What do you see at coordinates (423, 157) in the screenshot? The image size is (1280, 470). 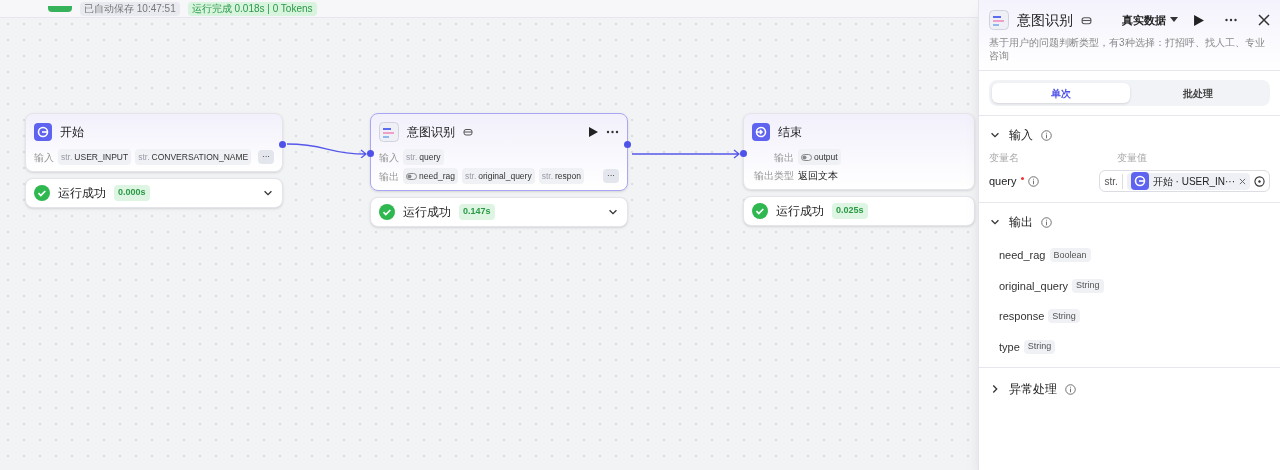 I see `variable-chip: str. query` at bounding box center [423, 157].